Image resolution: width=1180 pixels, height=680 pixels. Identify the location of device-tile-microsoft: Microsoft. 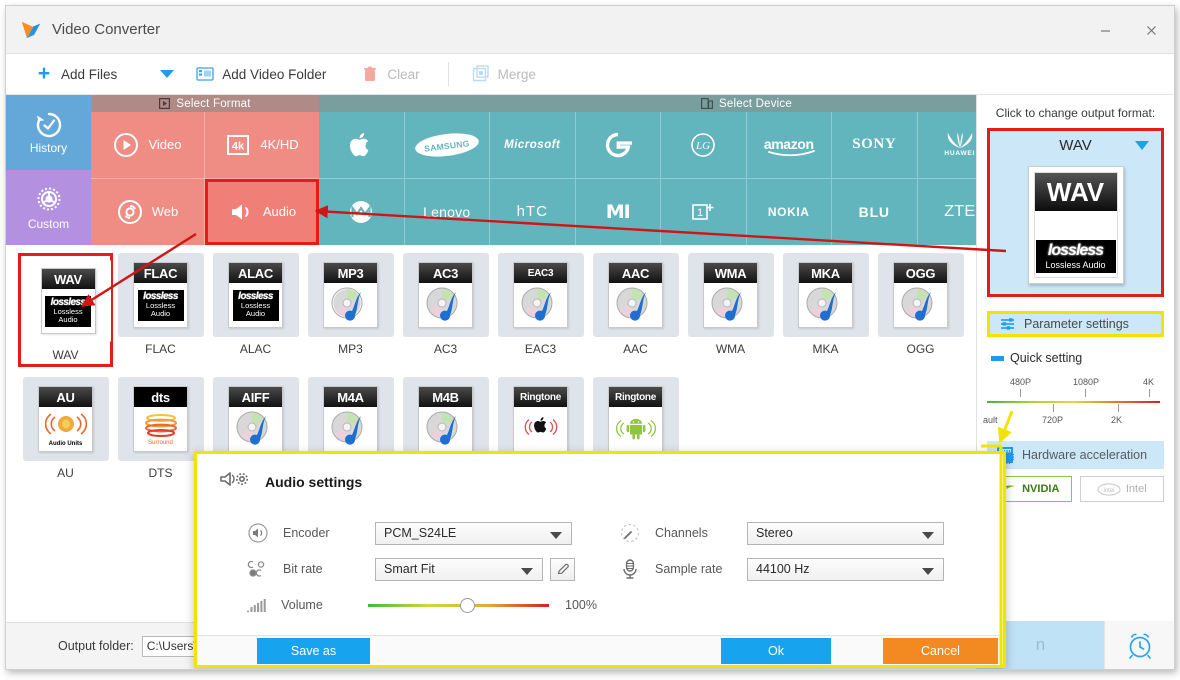
(533, 145).